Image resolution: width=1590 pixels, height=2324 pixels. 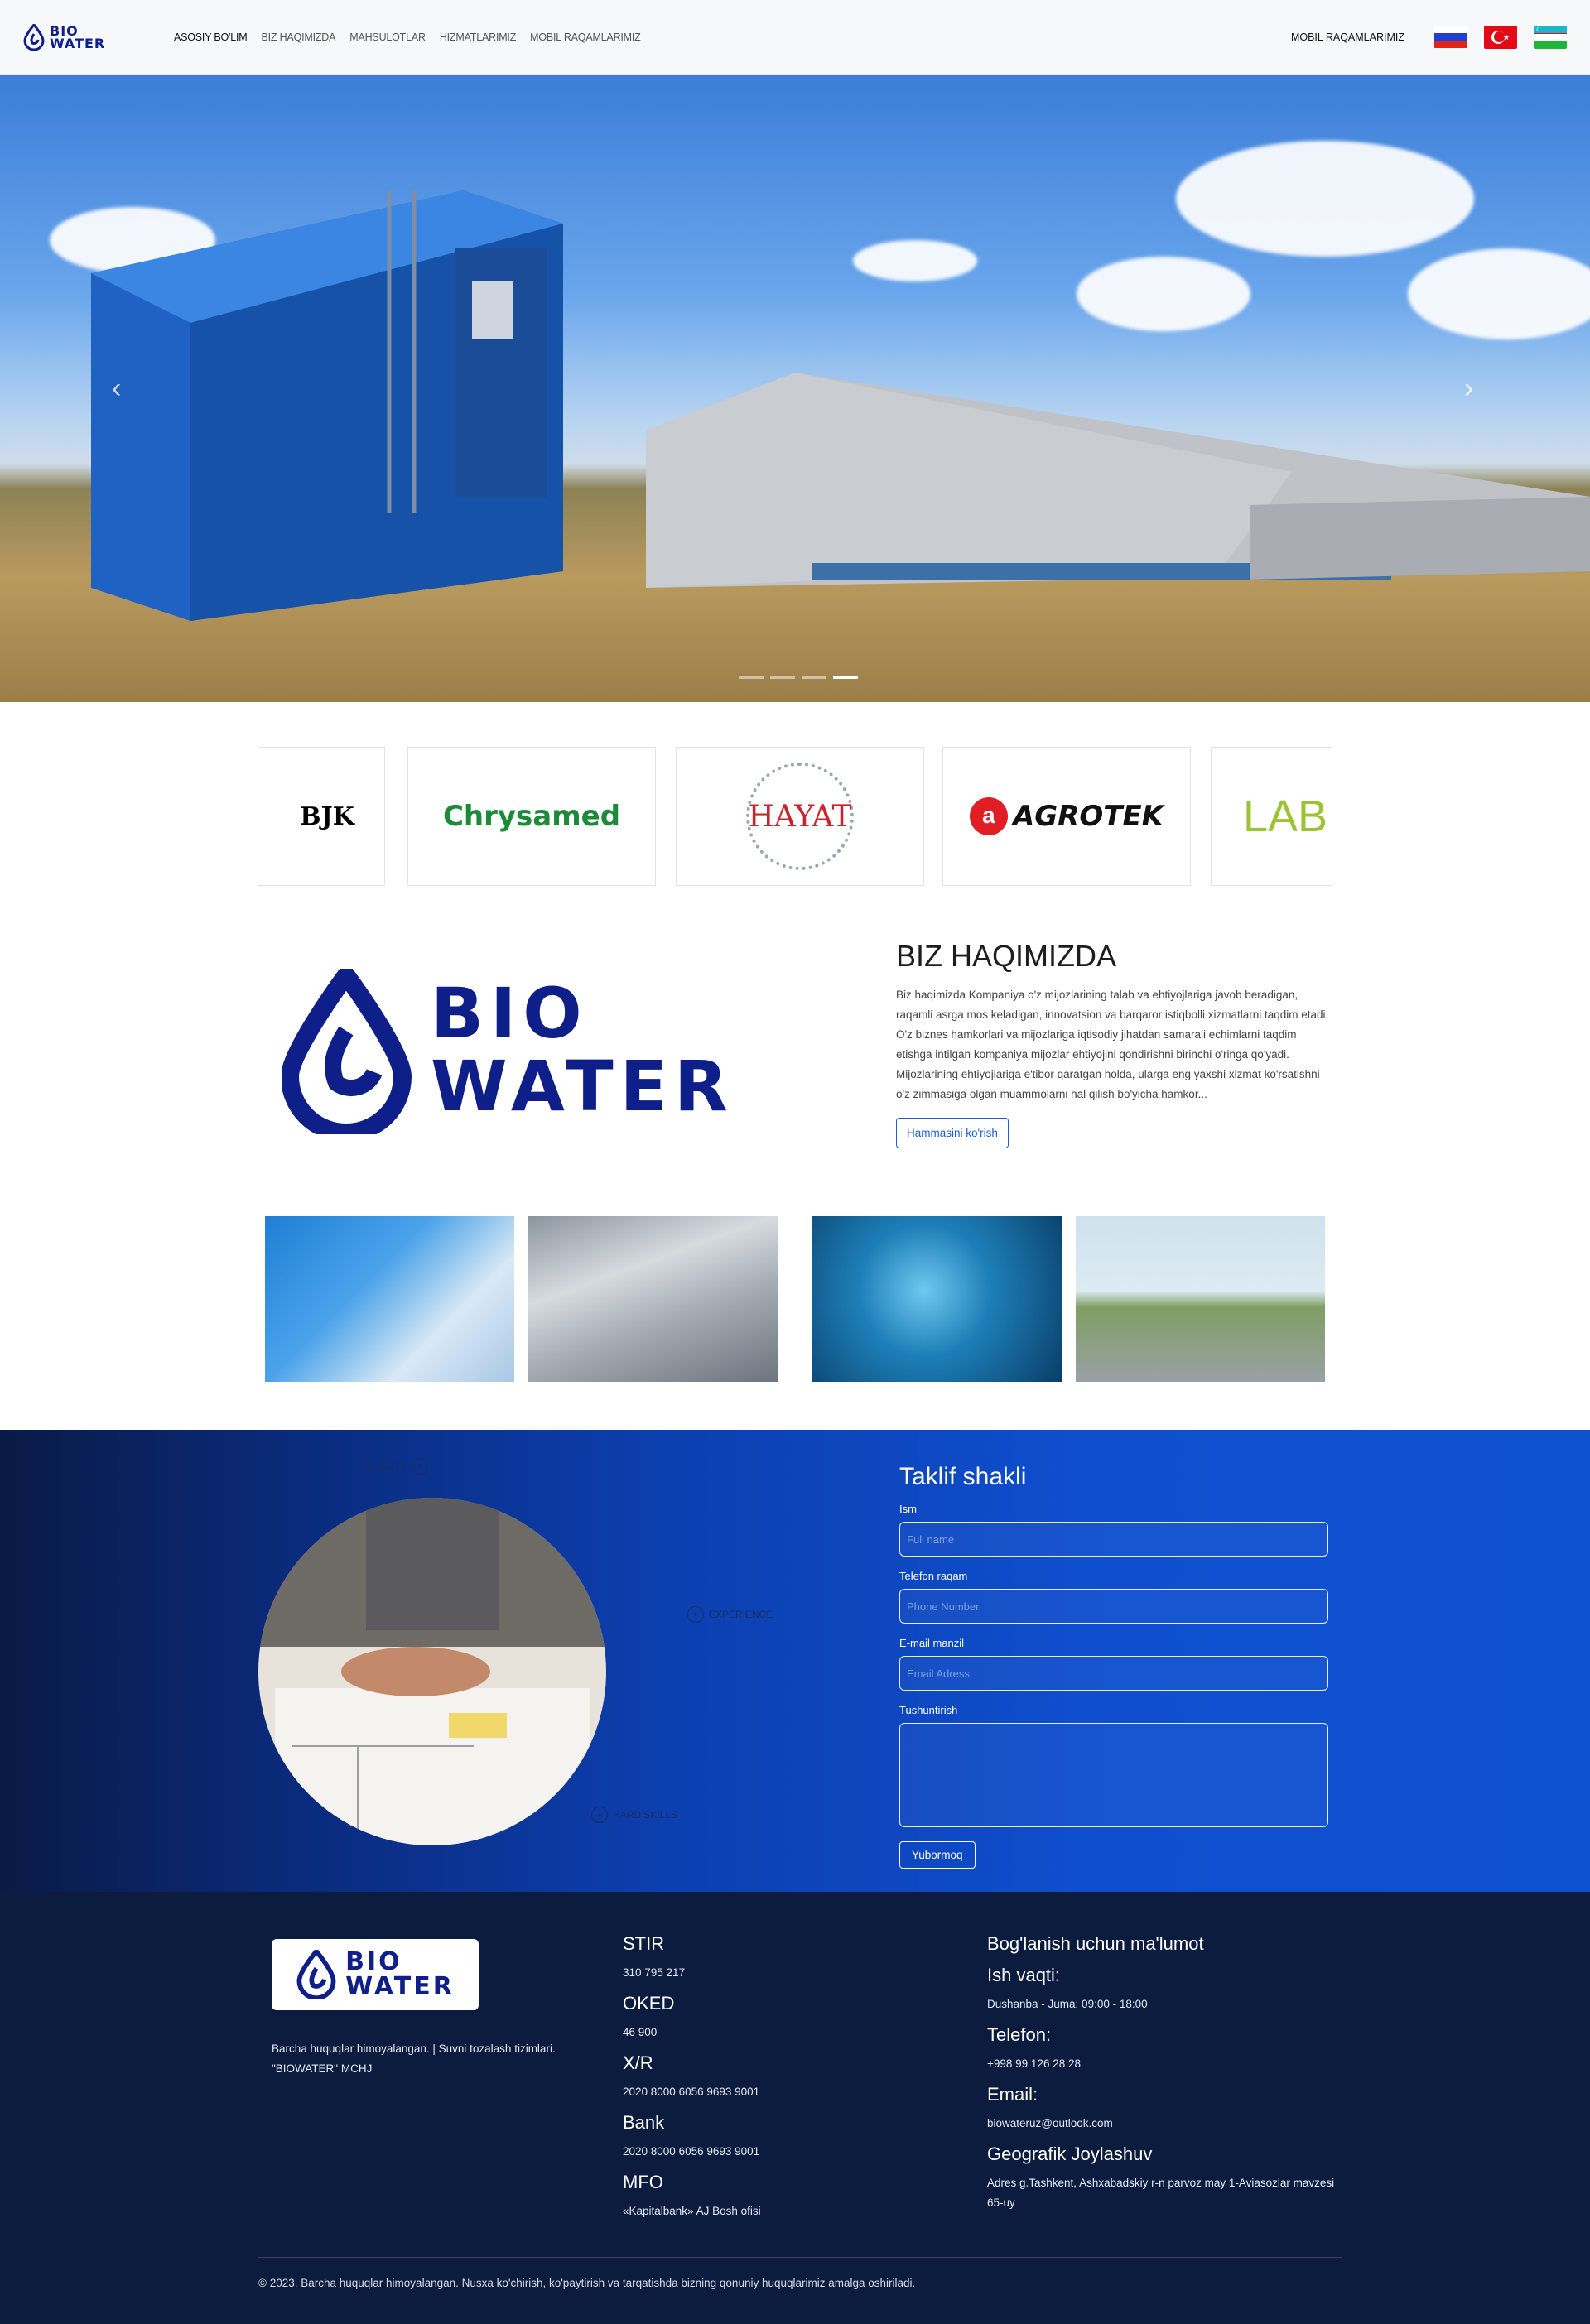 I want to click on partner-name: HAYAT, so click(x=800, y=816).